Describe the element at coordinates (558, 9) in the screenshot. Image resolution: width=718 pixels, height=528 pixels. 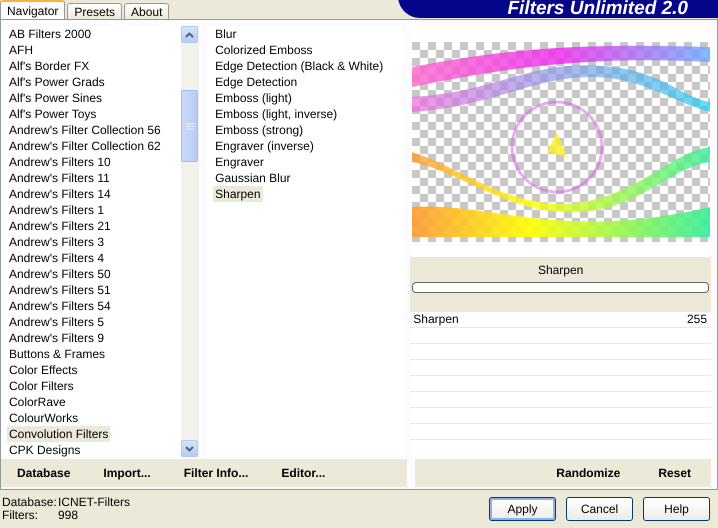
I see `window-title: Filters Unlimited 2.0` at that location.